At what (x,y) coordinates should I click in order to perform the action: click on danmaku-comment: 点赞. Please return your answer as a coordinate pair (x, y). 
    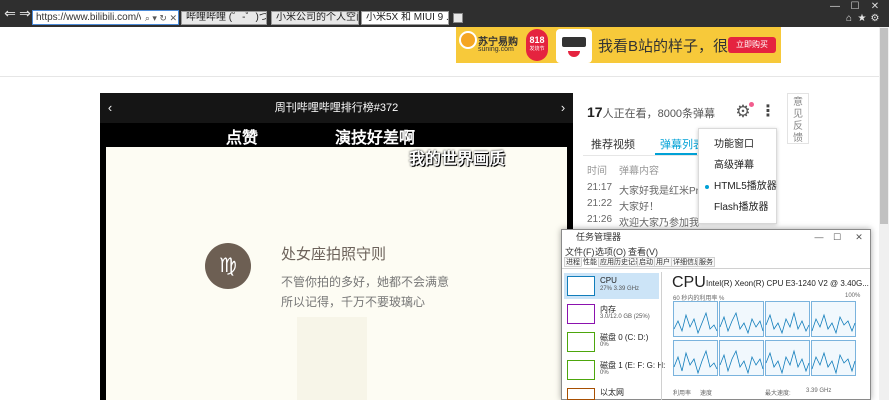
    Looking at the image, I should click on (242, 138).